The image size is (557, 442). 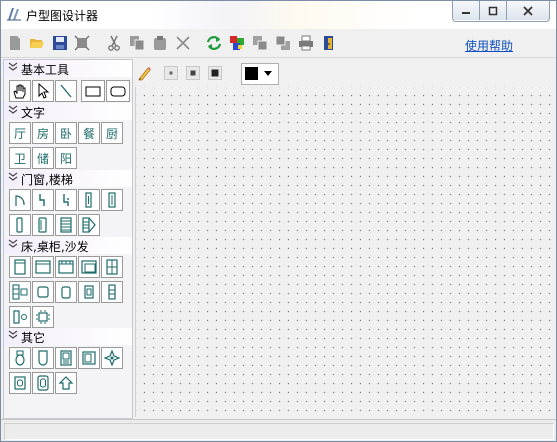 I want to click on paste-button, so click(x=160, y=43).